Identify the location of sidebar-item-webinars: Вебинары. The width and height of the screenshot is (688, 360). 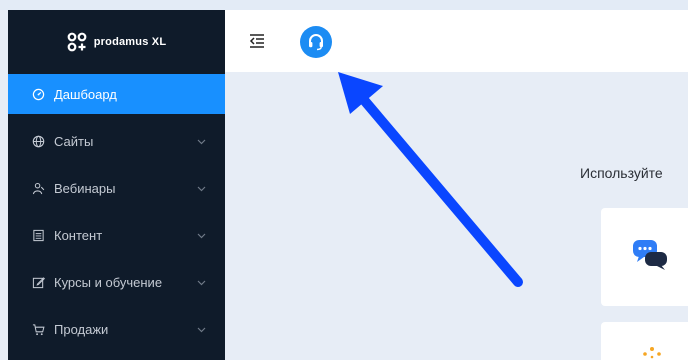
(116, 188).